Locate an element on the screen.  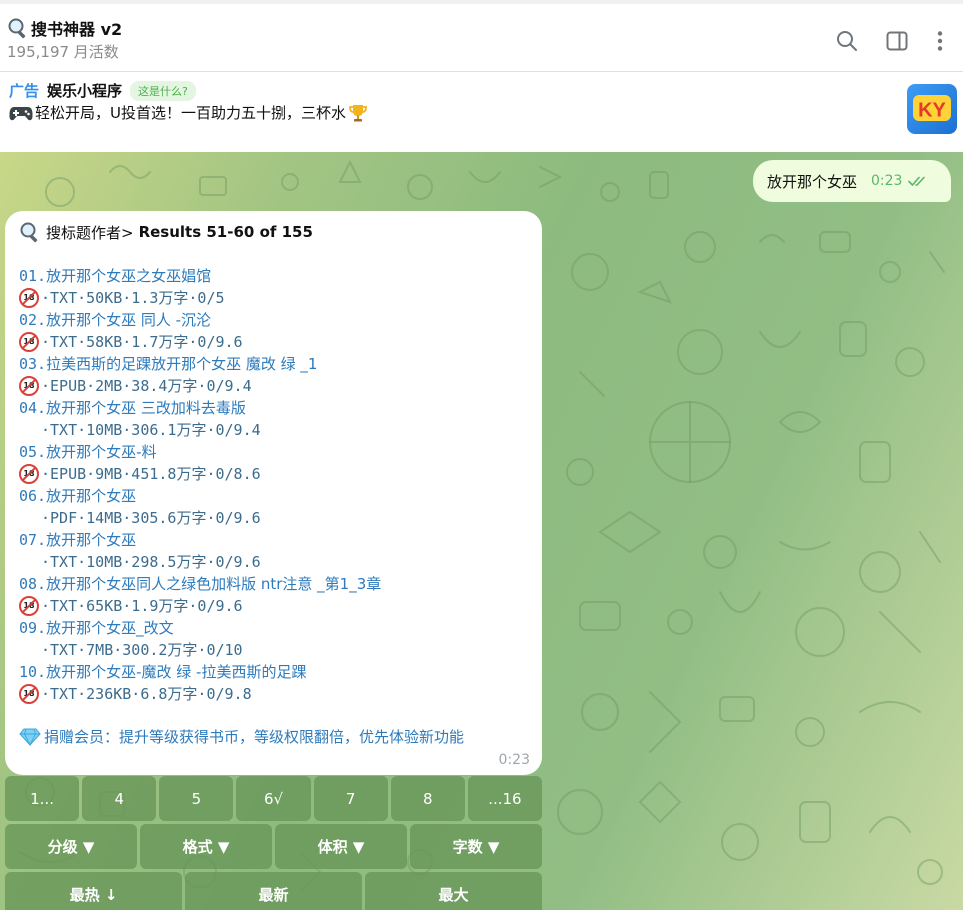
sort-row: 最热 ↓ 最新 最大 is located at coordinates (273, 891).